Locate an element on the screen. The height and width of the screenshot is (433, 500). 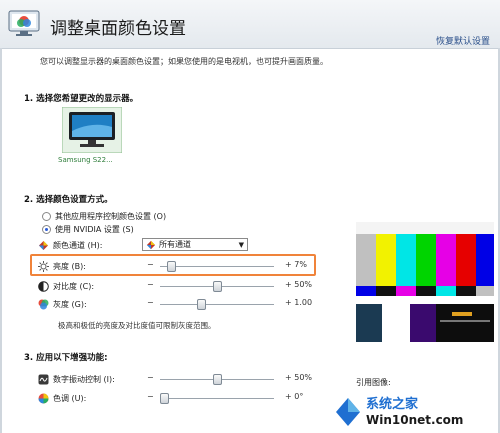
header-bar: 调整桌面颜色设置 恢复默认设置 is located at coordinates (250, 24).